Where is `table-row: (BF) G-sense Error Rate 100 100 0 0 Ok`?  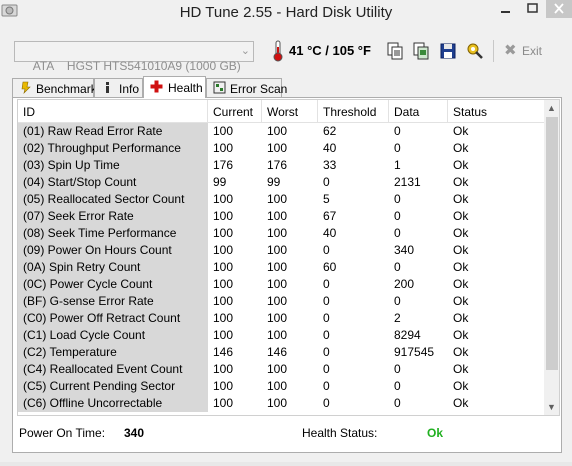
table-row: (BF) G-sense Error Rate 100 100 0 0 Ok is located at coordinates (281, 301).